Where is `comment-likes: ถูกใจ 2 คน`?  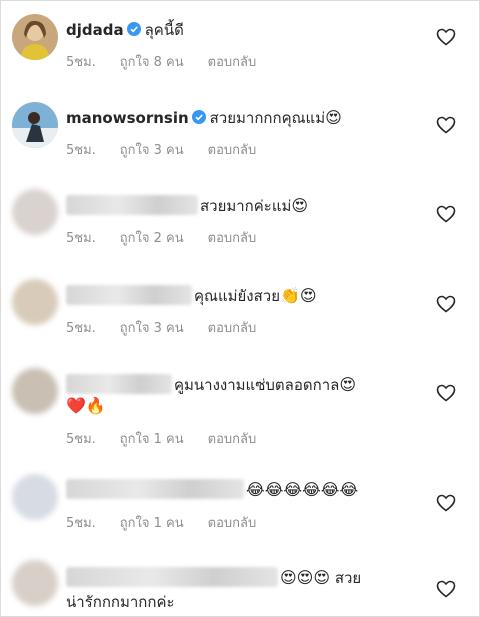
comment-likes: ถูกใจ 2 คน is located at coordinates (152, 238).